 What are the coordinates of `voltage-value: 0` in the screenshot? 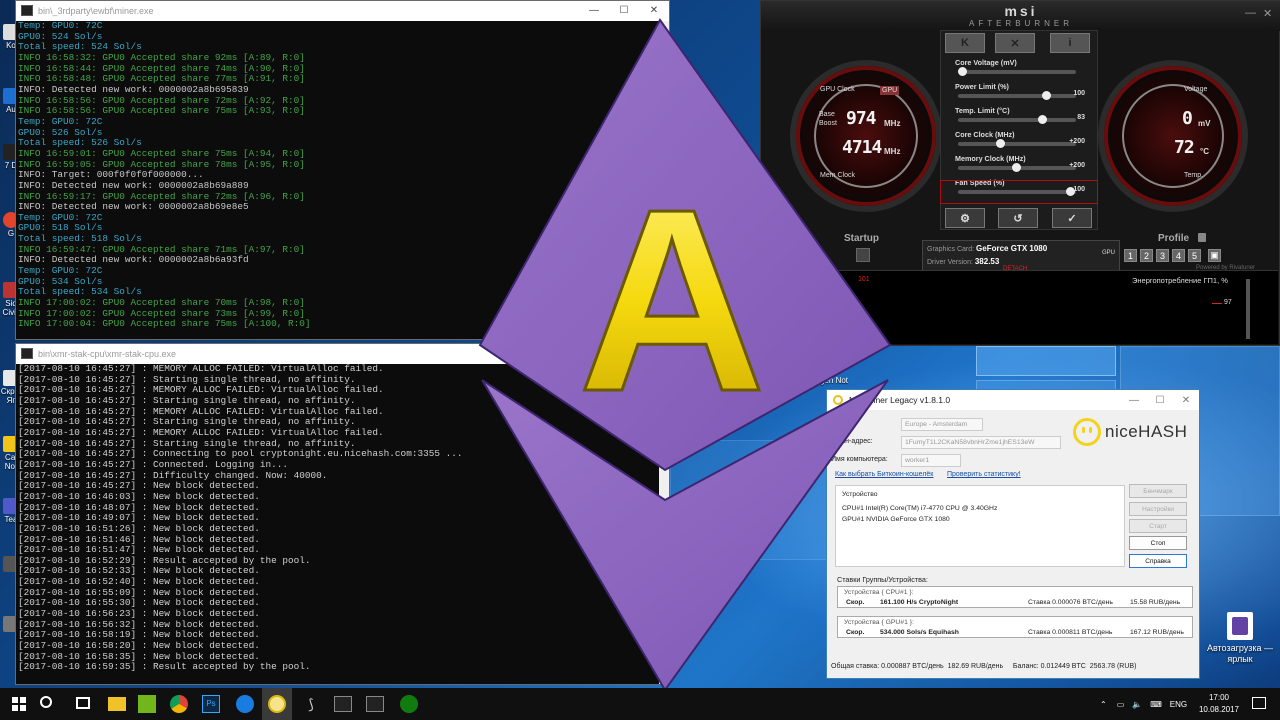 It's located at (1187, 118).